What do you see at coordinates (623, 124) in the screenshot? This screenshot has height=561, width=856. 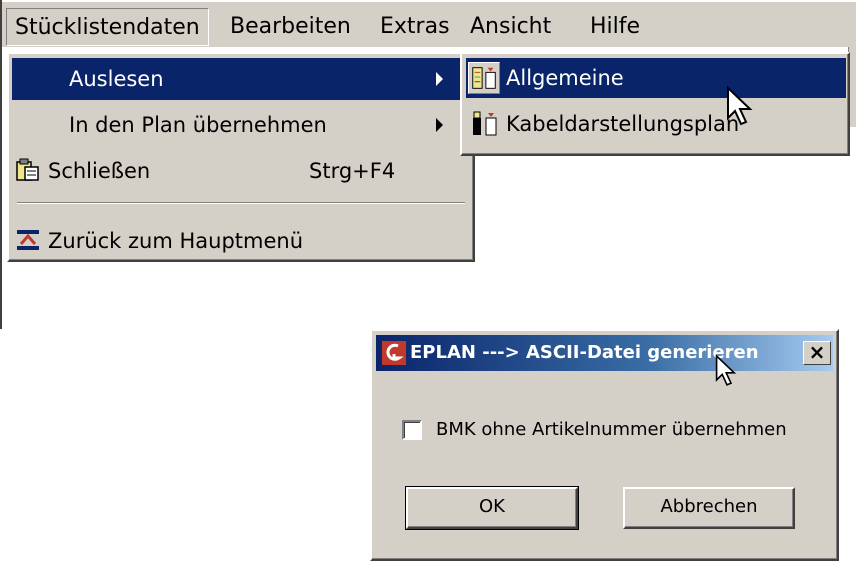 I see `submenu-item-label: Kabeldarstellungsplan` at bounding box center [623, 124].